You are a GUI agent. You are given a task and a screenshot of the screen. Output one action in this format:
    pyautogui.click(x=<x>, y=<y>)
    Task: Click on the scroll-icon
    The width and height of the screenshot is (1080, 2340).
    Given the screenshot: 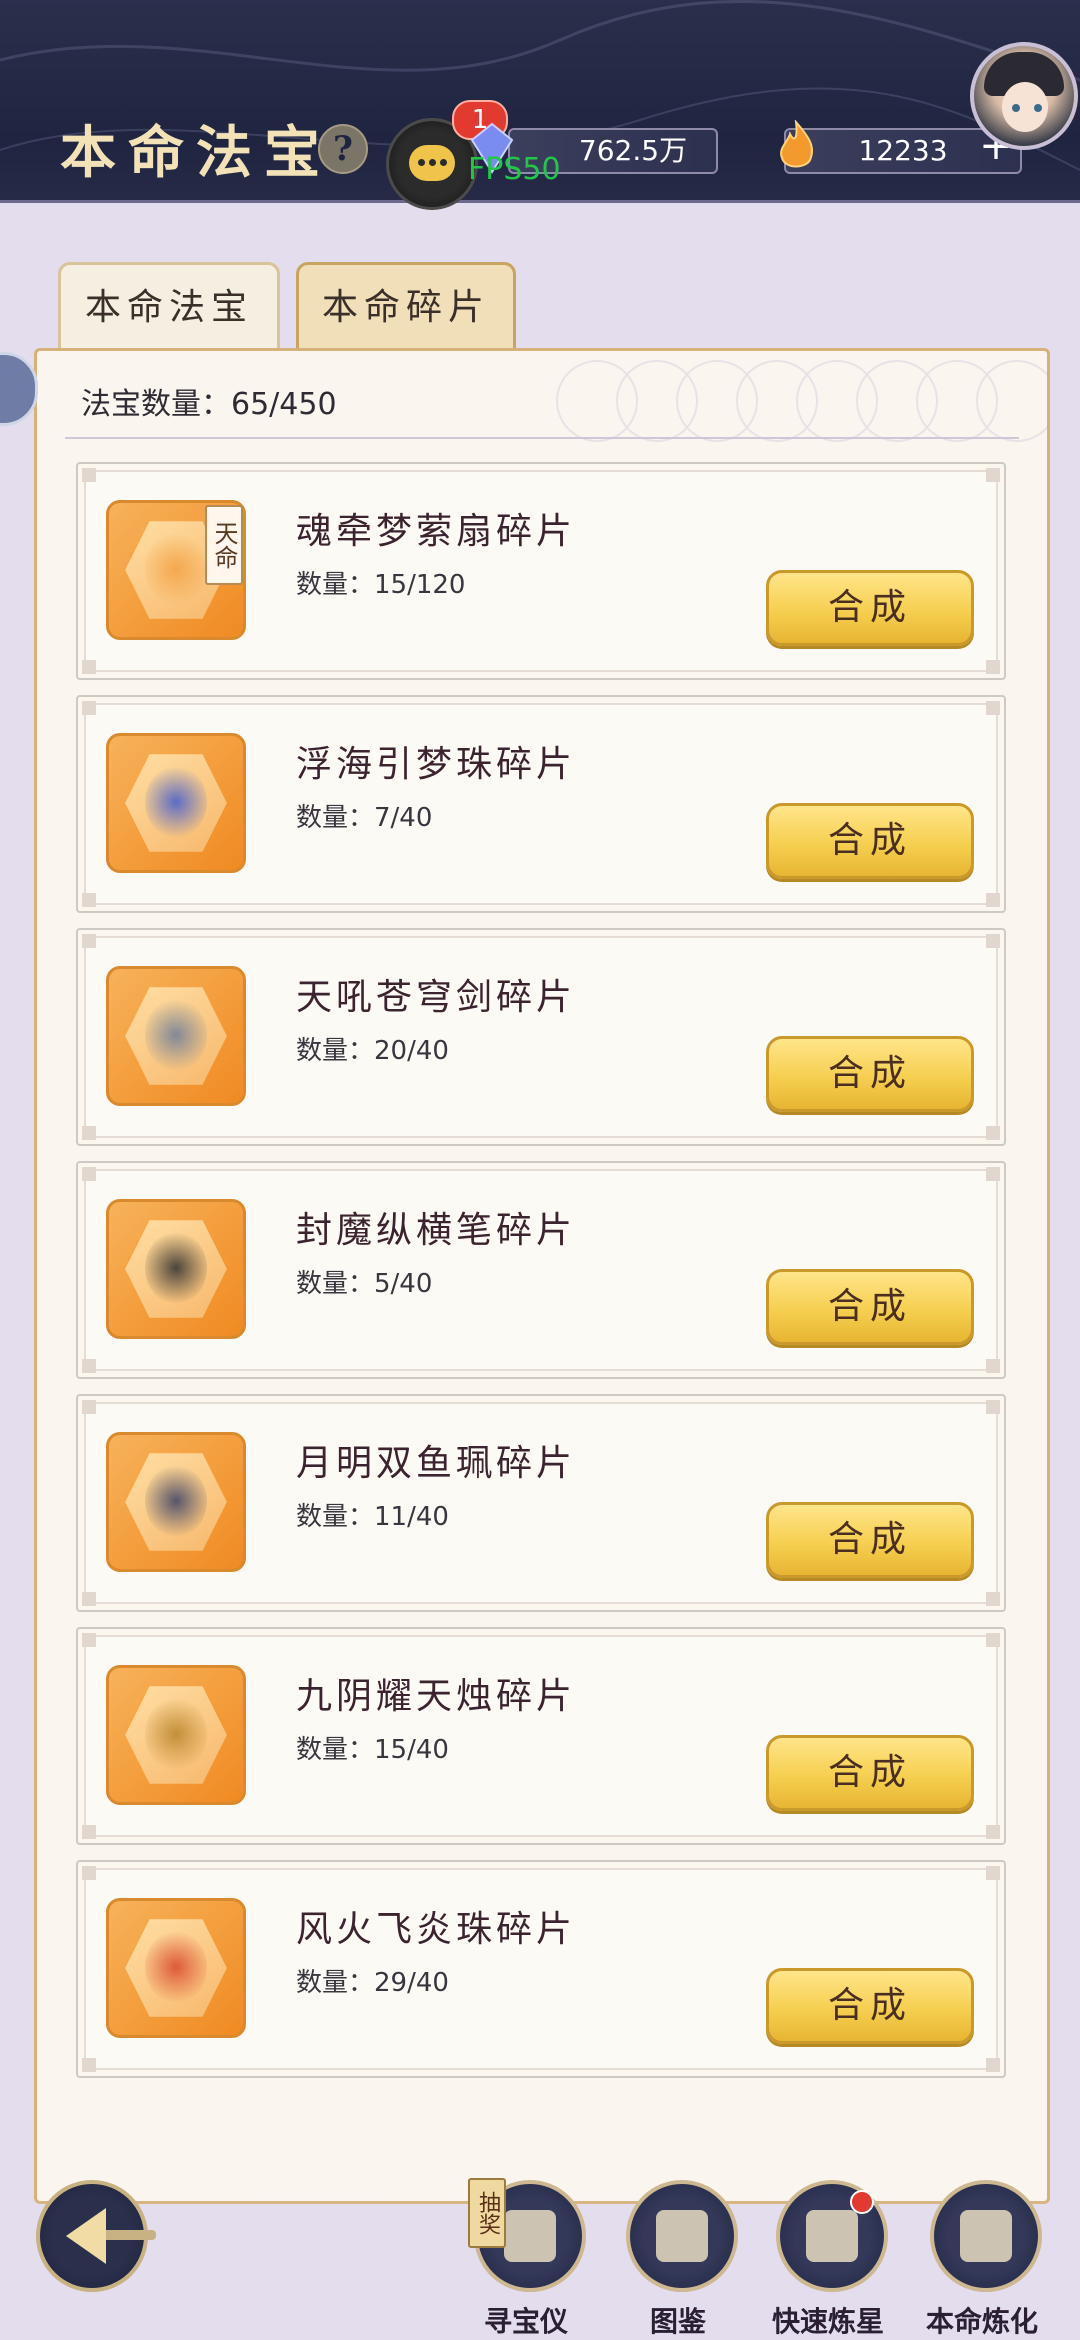 What is the action you would take?
    pyautogui.click(x=682, y=2236)
    